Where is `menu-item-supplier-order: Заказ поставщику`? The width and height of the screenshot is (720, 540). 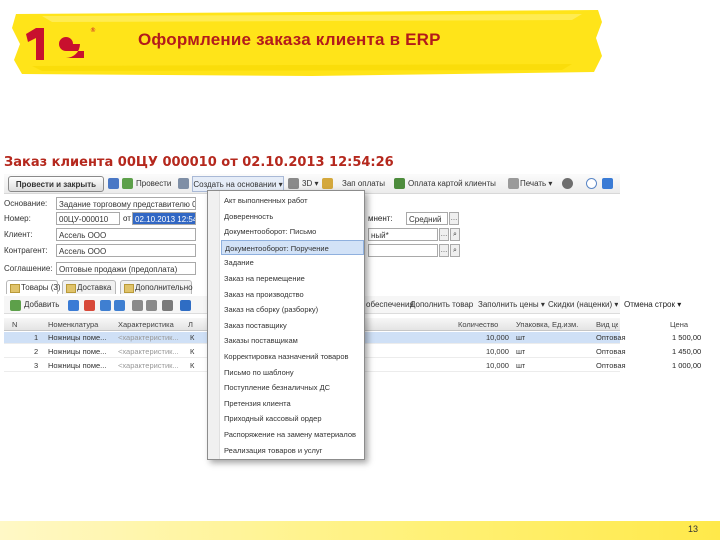 menu-item-supplier-order: Заказ поставщику is located at coordinates (292, 326).